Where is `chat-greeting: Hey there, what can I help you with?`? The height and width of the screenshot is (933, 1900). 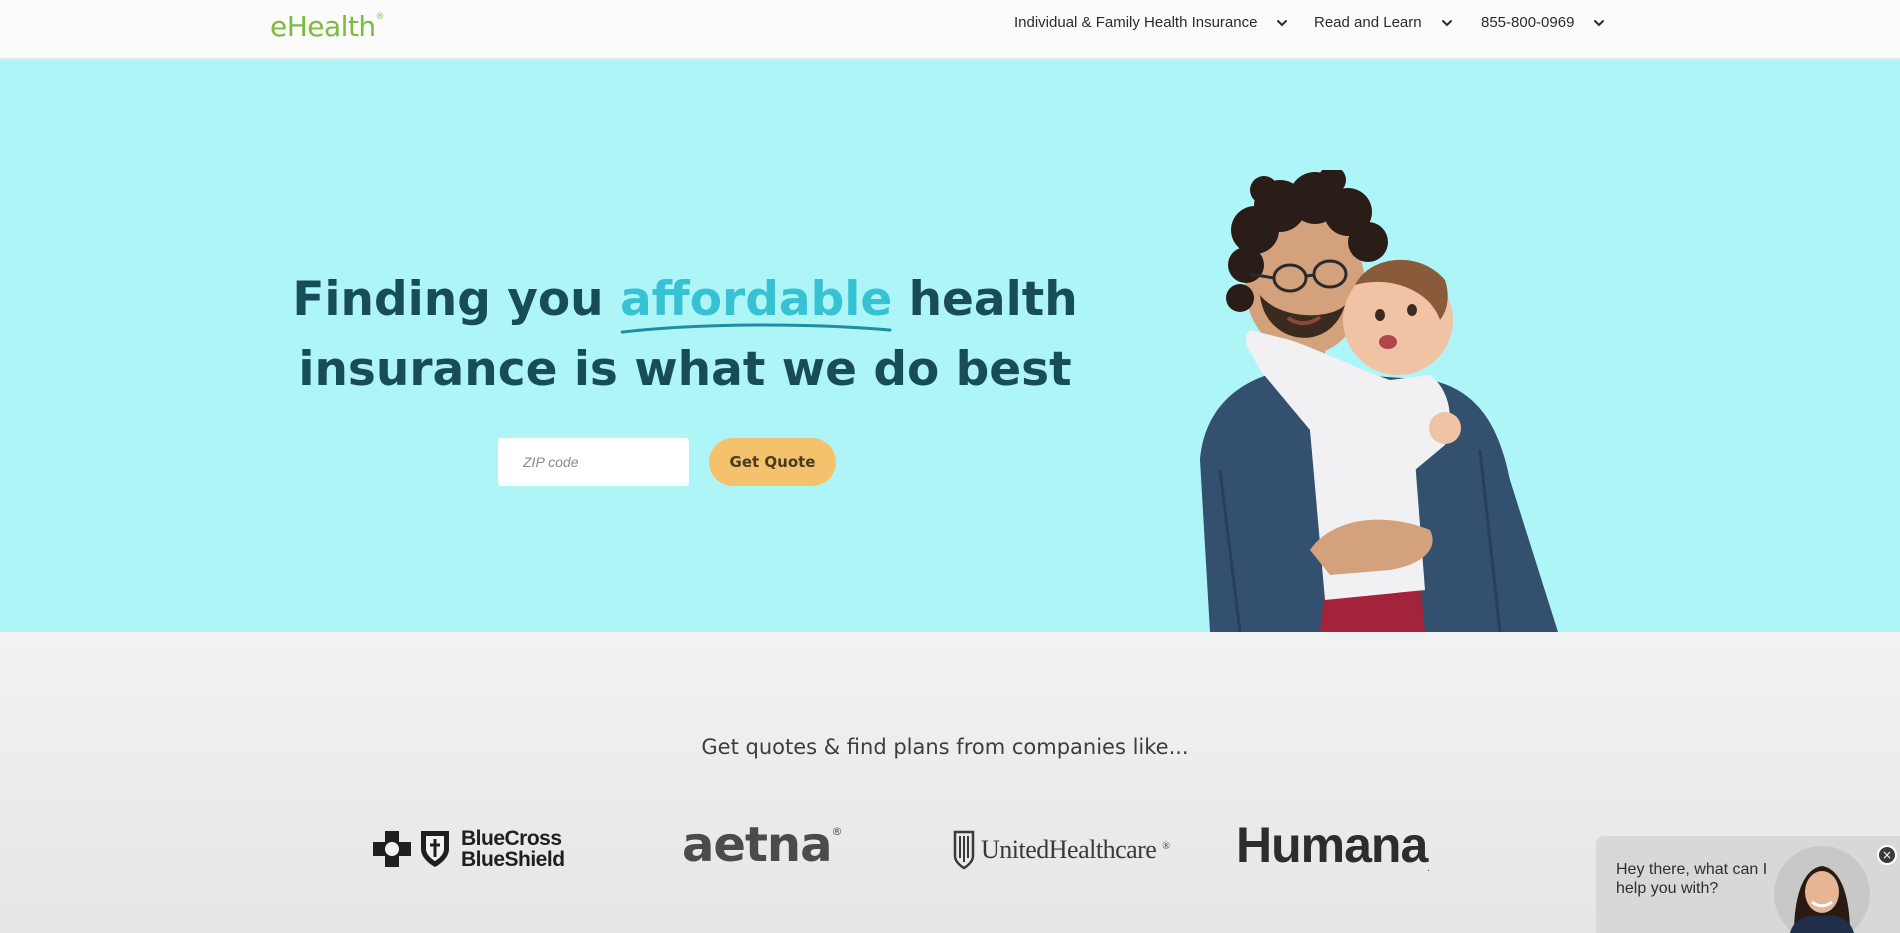
chat-greeting: Hey there, what can I help you with? is located at coordinates (1692, 879).